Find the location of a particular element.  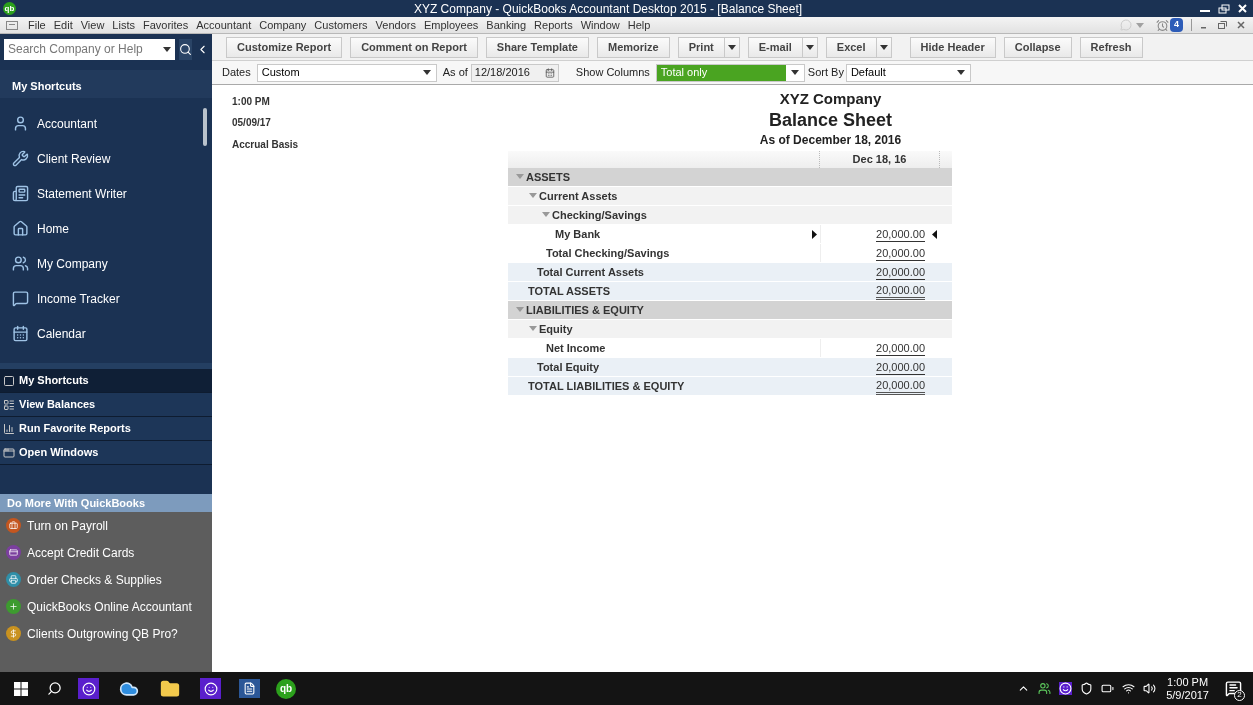

report-row: TOTAL LIABILITIES & EQUITY 20,000.00 is located at coordinates (730, 386).